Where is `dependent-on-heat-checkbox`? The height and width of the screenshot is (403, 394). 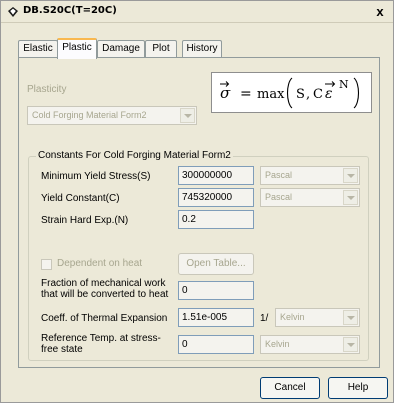 dependent-on-heat-checkbox is located at coordinates (46, 264).